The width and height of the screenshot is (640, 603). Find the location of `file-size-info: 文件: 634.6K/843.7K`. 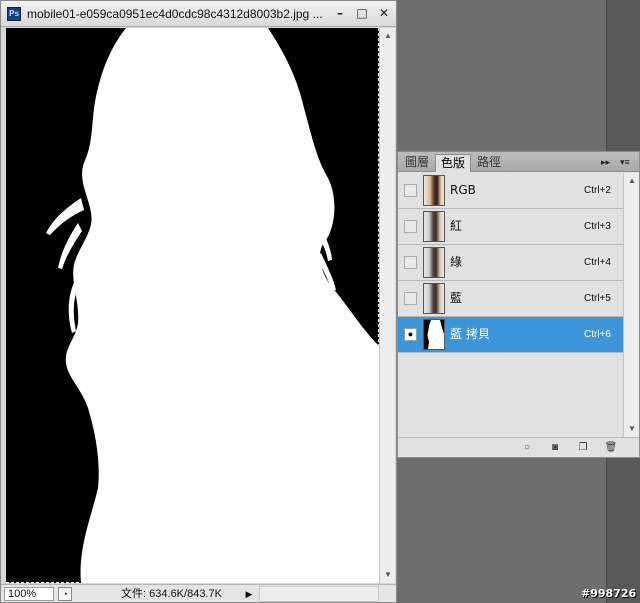

file-size-info: 文件: 634.6K/843.7K is located at coordinates (171, 594).